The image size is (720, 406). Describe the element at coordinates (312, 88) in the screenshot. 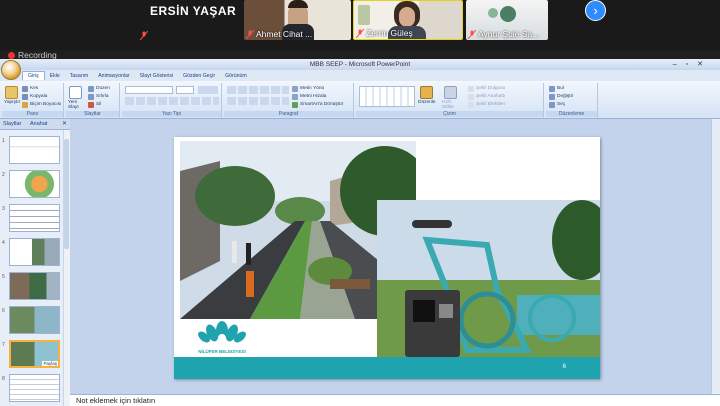

I see `text-direction-button: Metin Yönü` at that location.